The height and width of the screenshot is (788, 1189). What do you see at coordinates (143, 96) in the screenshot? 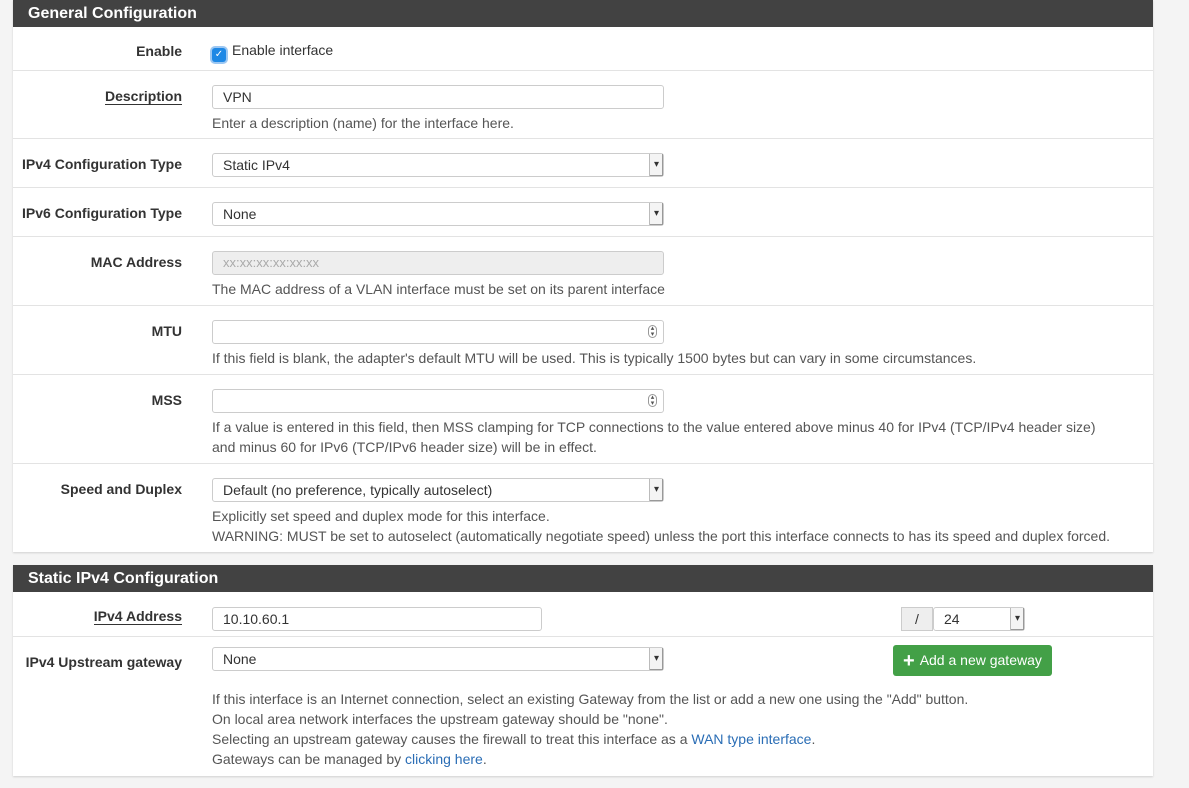
I see `description-label: Description` at bounding box center [143, 96].